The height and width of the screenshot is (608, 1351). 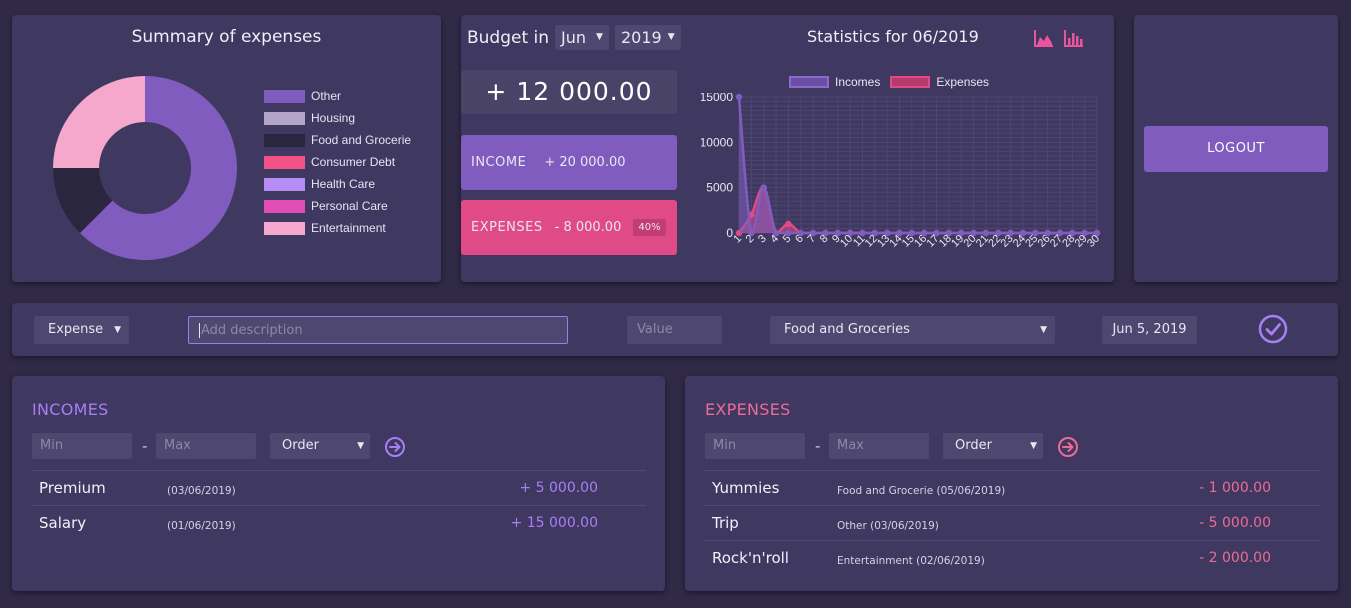 What do you see at coordinates (99, 122) in the screenshot?
I see `donut-slice-entertainment` at bounding box center [99, 122].